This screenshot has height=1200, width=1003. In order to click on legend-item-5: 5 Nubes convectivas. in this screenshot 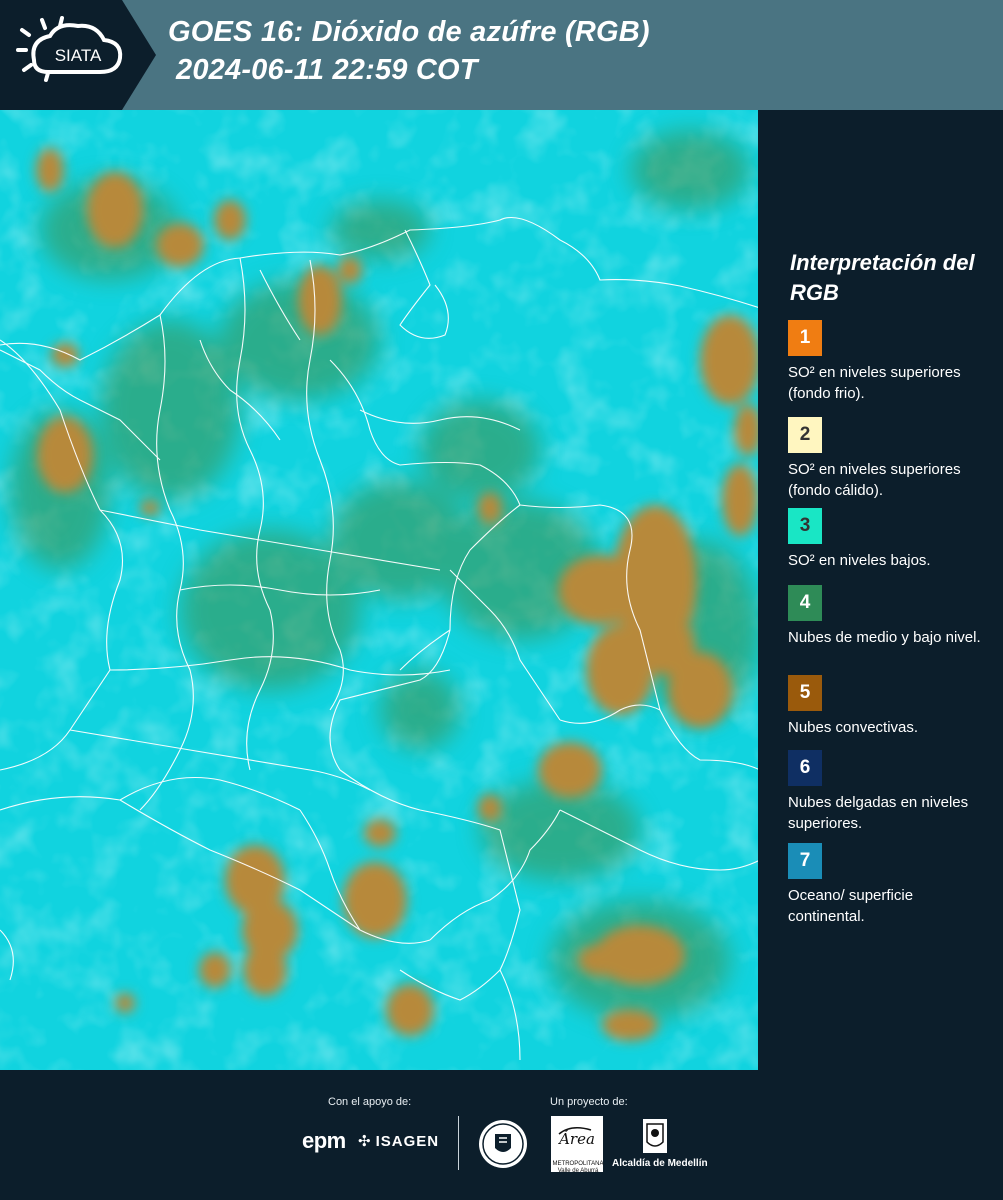, I will do `click(890, 706)`.